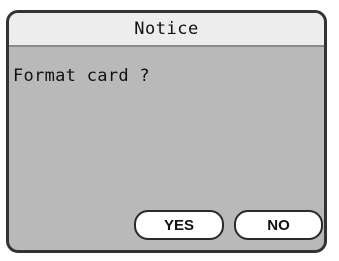 Image resolution: width=339 pixels, height=261 pixels. I want to click on no-button: NO, so click(278, 225).